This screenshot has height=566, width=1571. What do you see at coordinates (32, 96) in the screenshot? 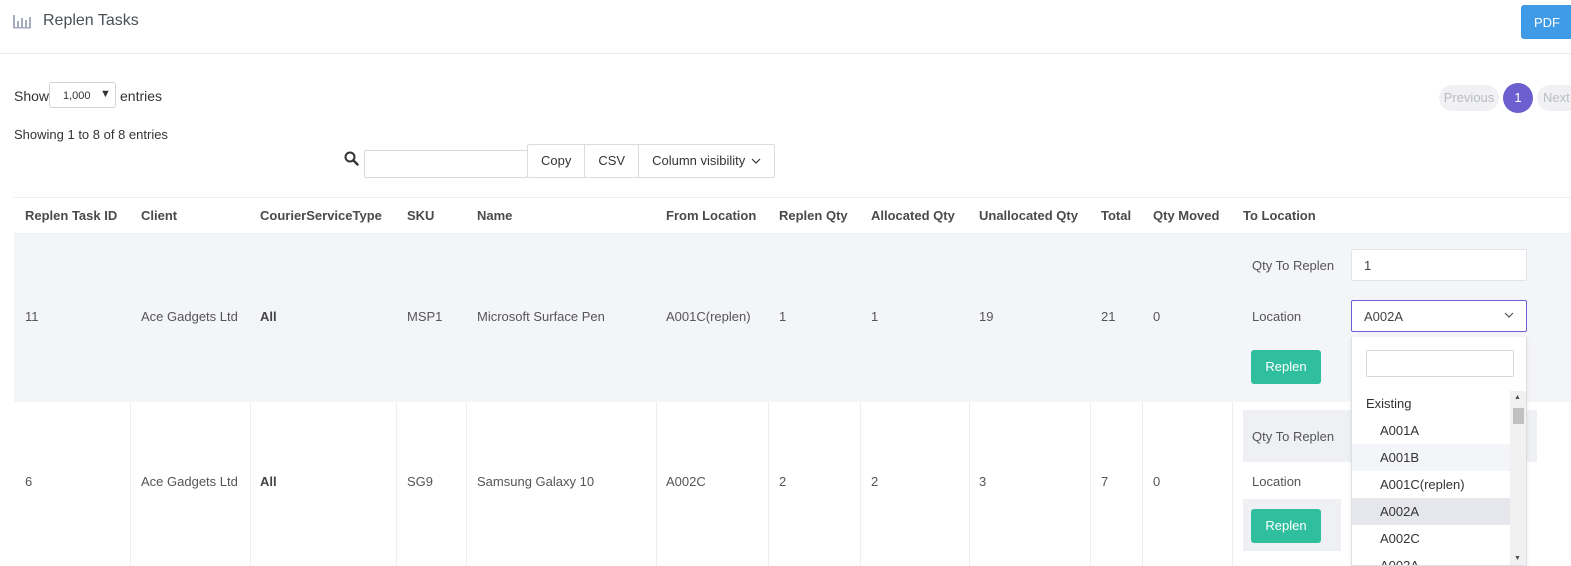
I see `show-label: Show` at bounding box center [32, 96].